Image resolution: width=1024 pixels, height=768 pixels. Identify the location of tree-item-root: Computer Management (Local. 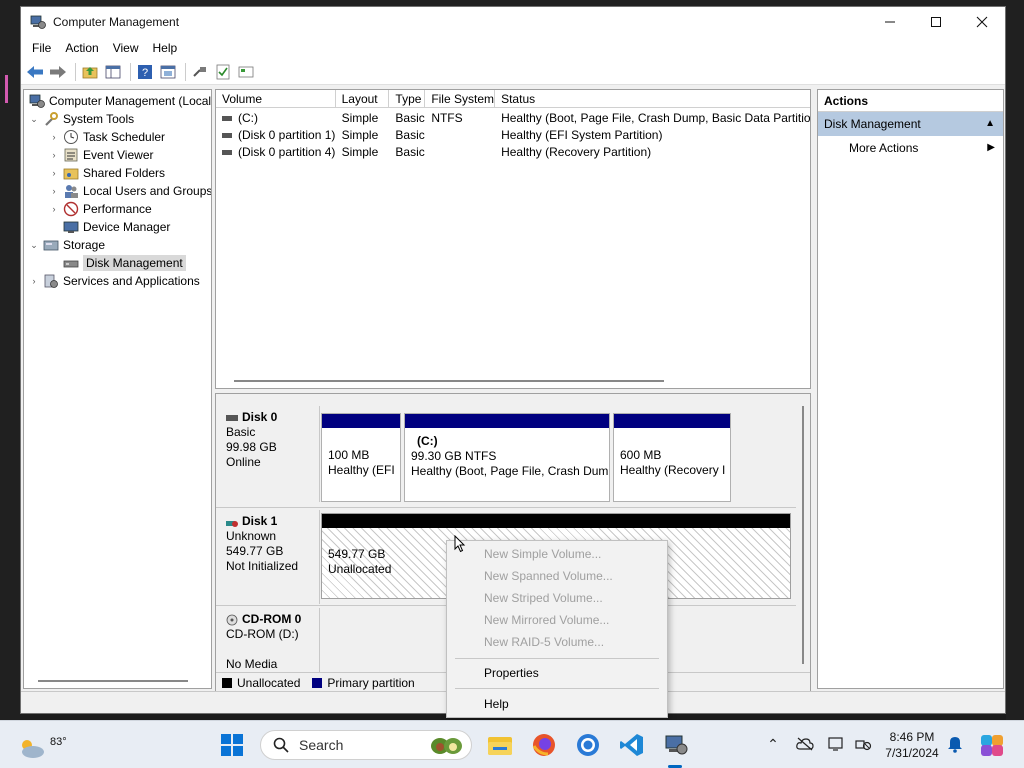
(118, 101).